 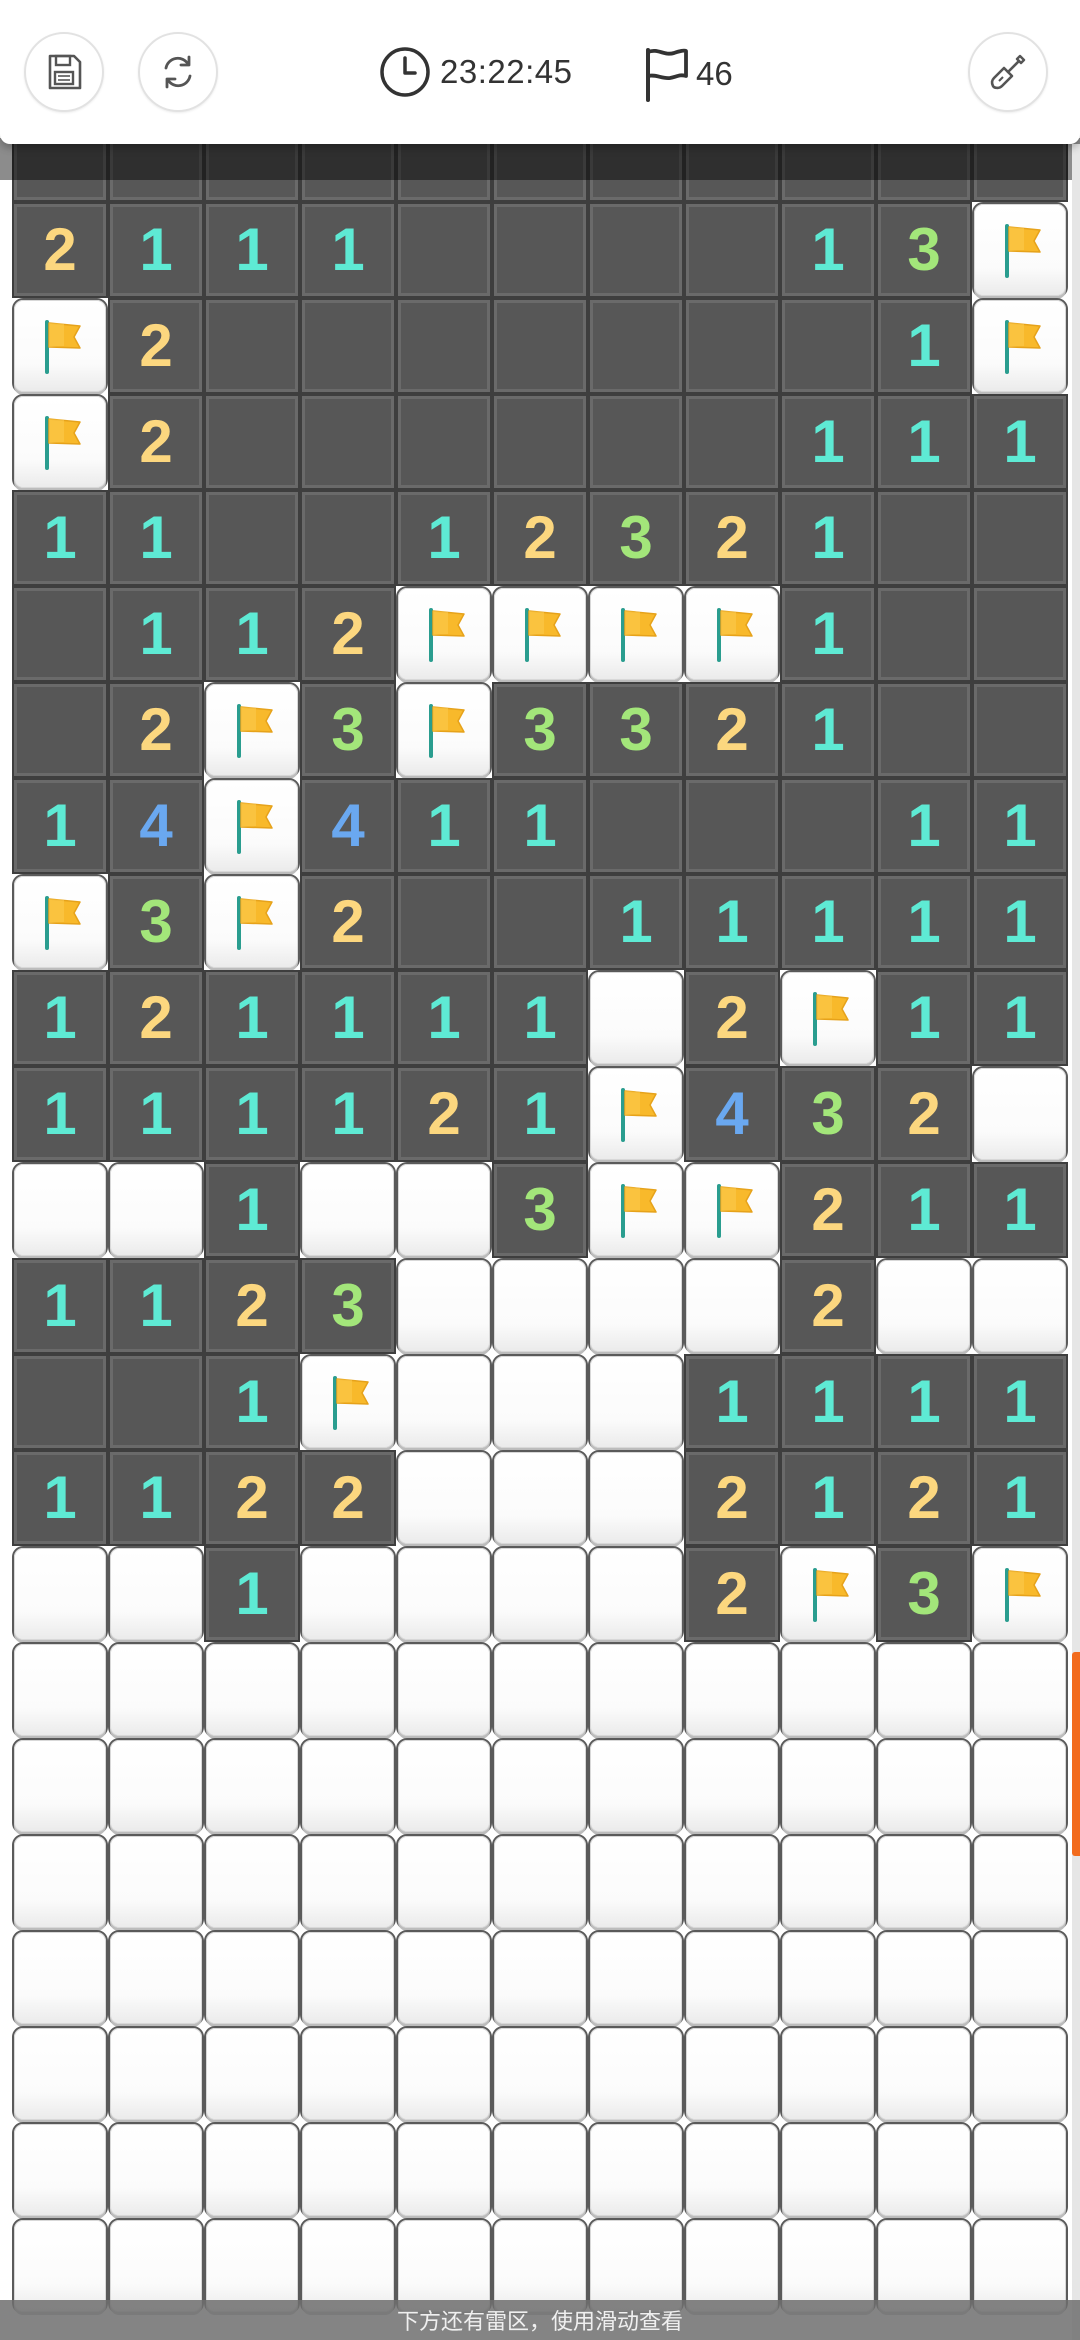 What do you see at coordinates (1076, 1242) in the screenshot?
I see `scrollbar-track` at bounding box center [1076, 1242].